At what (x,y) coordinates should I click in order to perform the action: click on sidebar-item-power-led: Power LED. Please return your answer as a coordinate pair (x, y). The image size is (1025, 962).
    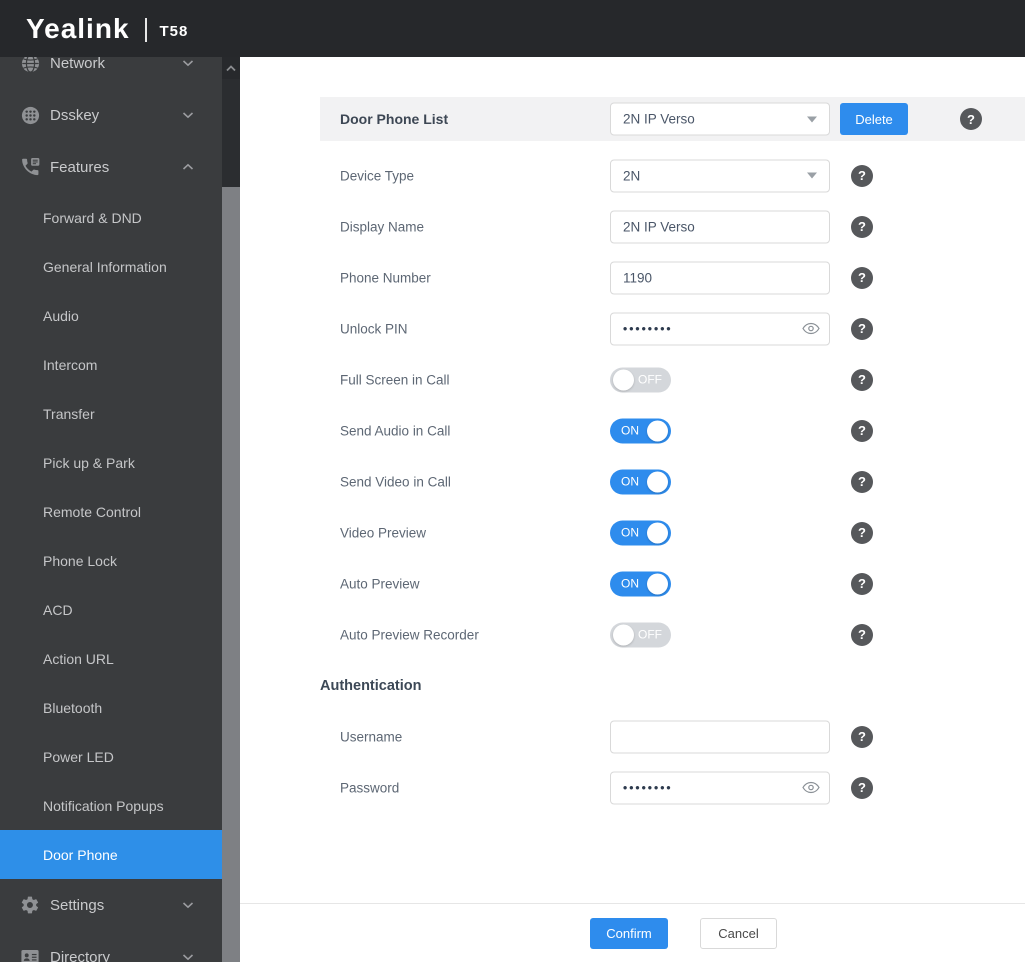
    Looking at the image, I should click on (111, 756).